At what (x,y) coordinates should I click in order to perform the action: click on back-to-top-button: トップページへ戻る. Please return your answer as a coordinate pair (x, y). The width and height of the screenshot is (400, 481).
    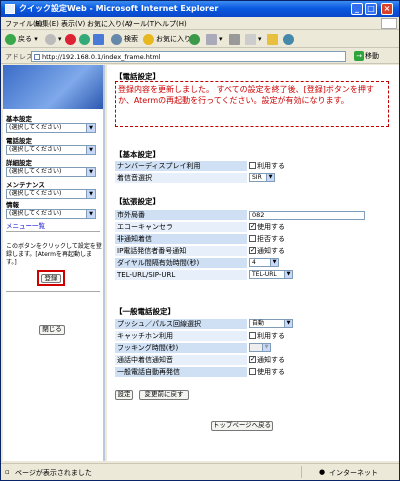
    Looking at the image, I should click on (242, 426).